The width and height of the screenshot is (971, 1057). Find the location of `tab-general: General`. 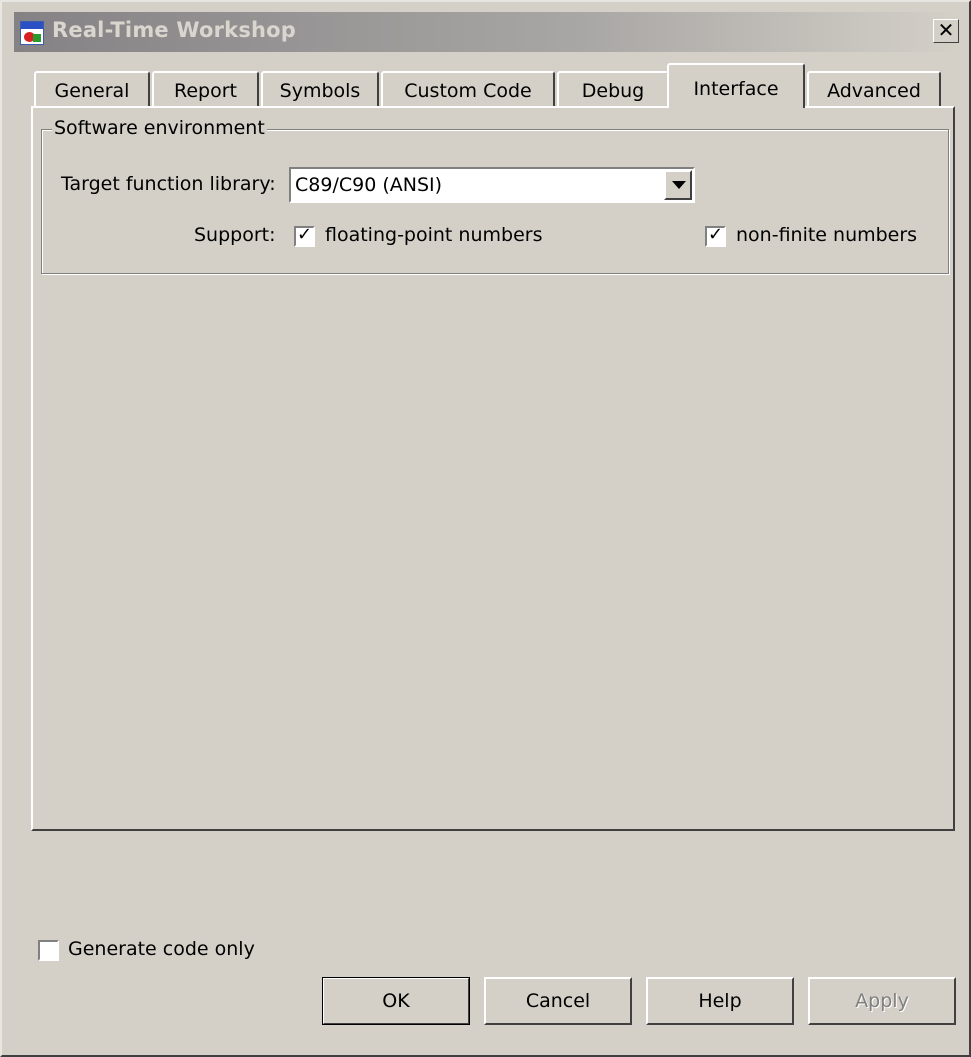

tab-general: General is located at coordinates (92, 89).